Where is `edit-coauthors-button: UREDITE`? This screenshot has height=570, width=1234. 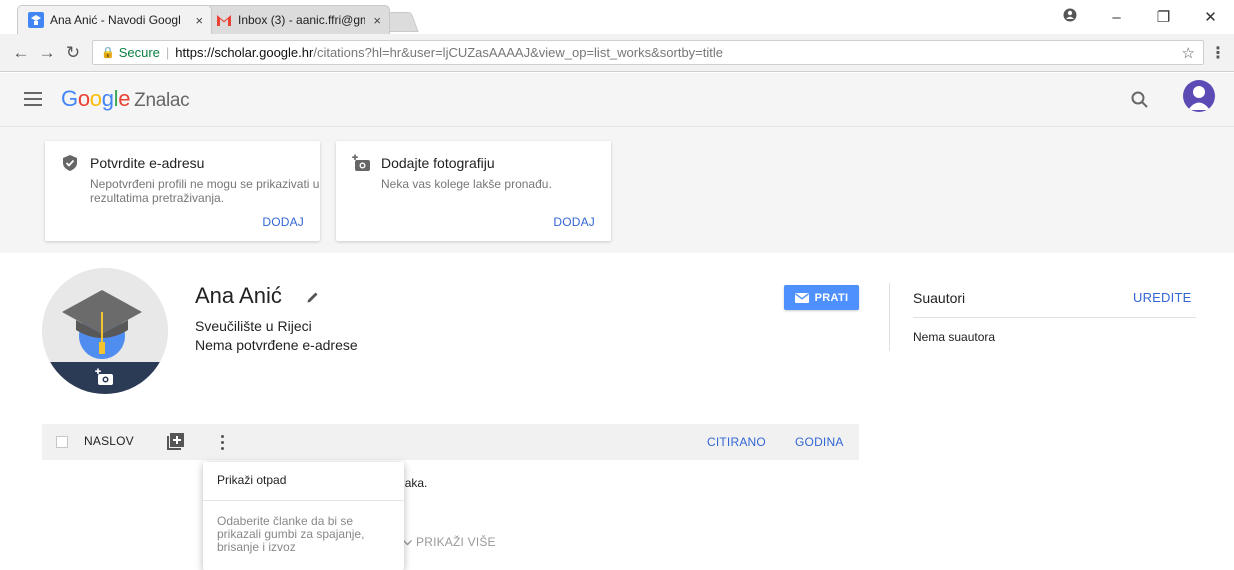 edit-coauthors-button: UREDITE is located at coordinates (1162, 297).